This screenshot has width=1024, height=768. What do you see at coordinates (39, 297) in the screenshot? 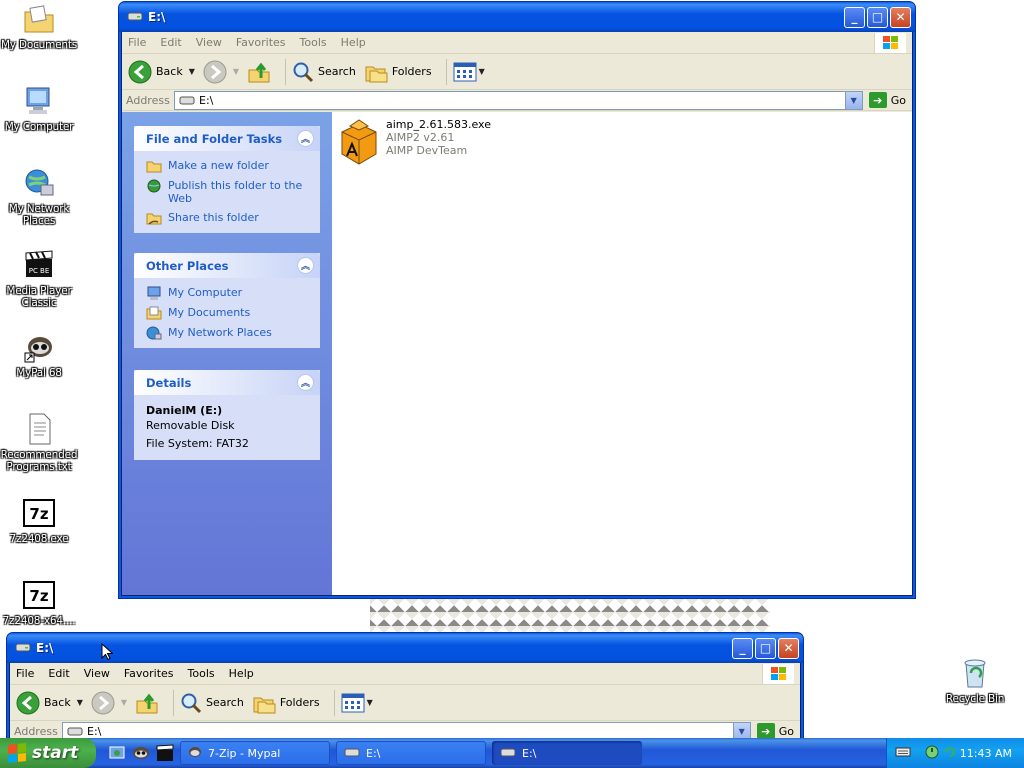
I see `desktop-icon-label: Media Player Classic` at bounding box center [39, 297].